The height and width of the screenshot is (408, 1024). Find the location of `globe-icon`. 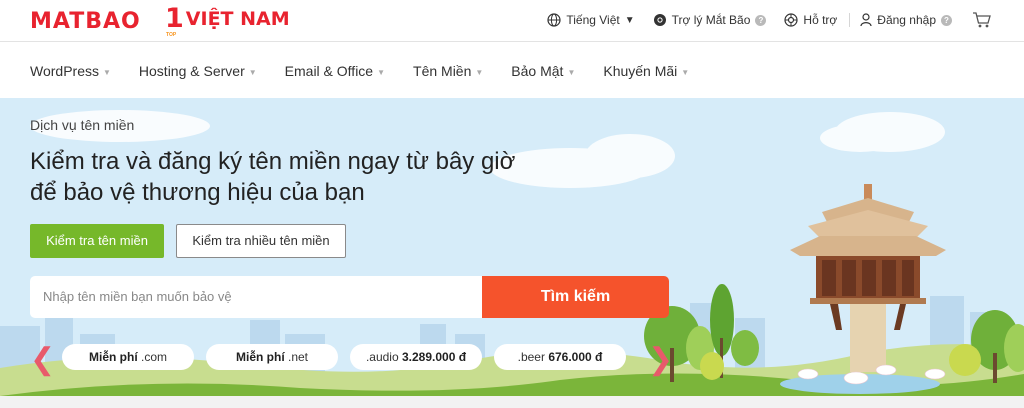

globe-icon is located at coordinates (554, 20).